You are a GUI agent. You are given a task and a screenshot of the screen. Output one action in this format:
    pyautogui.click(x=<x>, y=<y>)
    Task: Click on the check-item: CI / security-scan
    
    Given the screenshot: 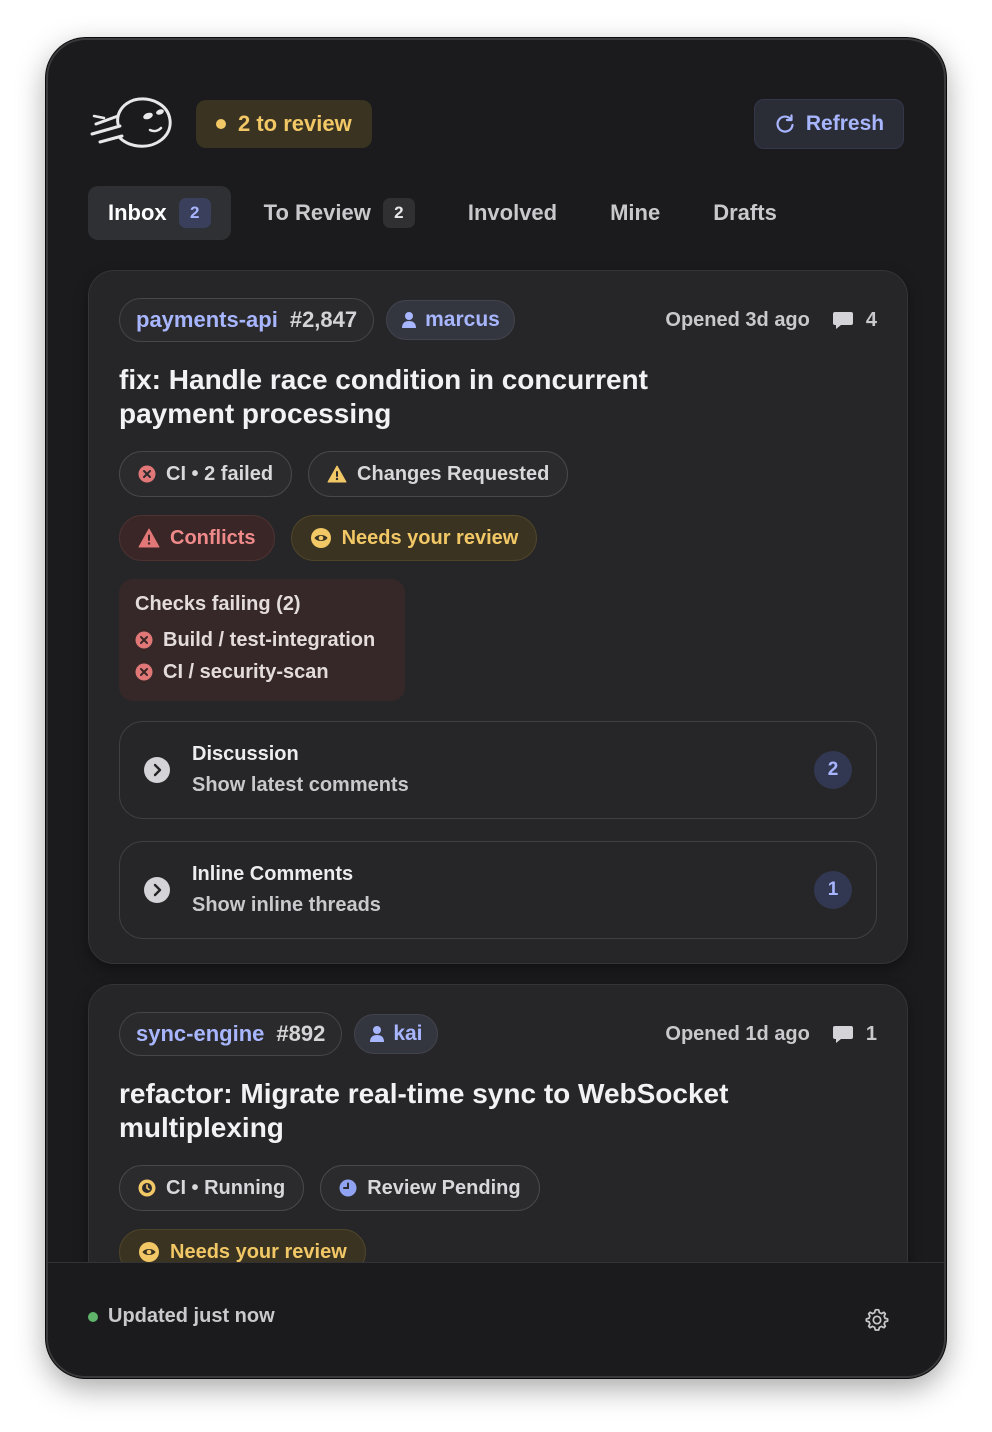 What is the action you would take?
    pyautogui.click(x=262, y=672)
    